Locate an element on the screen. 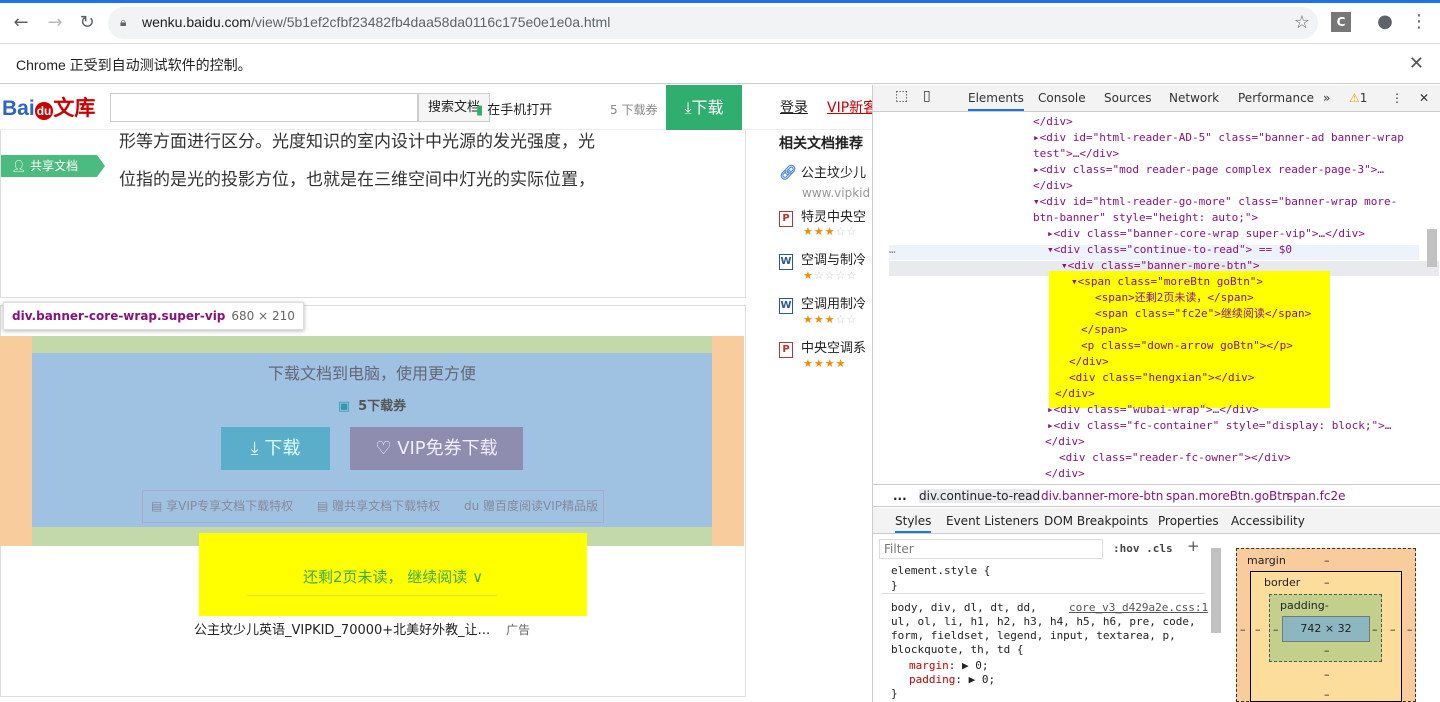 The height and width of the screenshot is (702, 1440). tab-performance: Performance is located at coordinates (1276, 98).